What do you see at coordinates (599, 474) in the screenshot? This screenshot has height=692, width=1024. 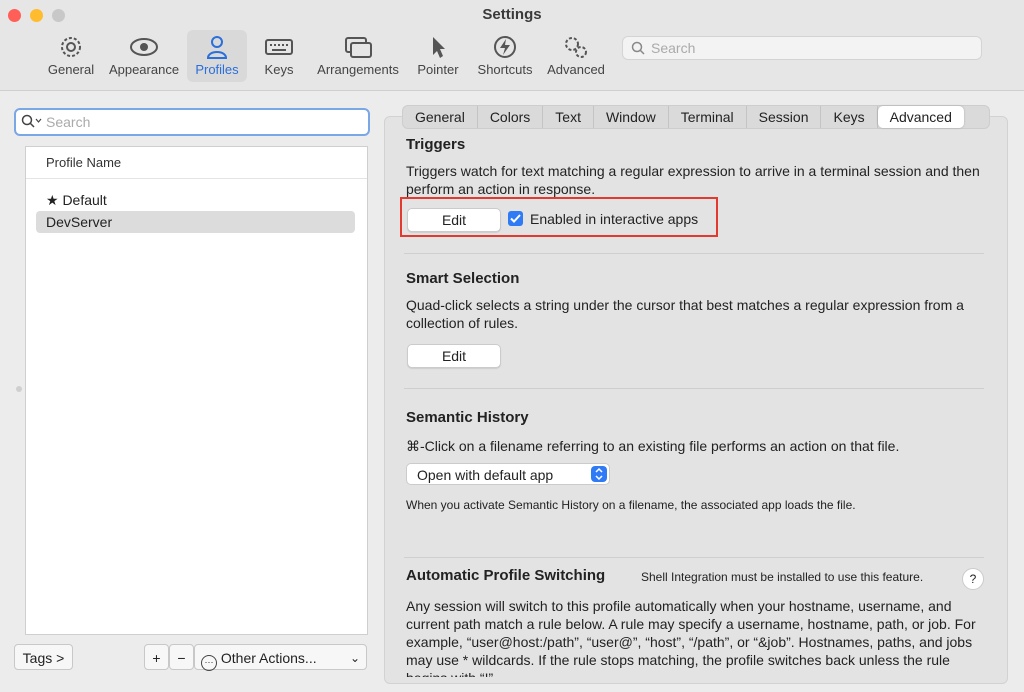 I see `updown-arrows-icon` at bounding box center [599, 474].